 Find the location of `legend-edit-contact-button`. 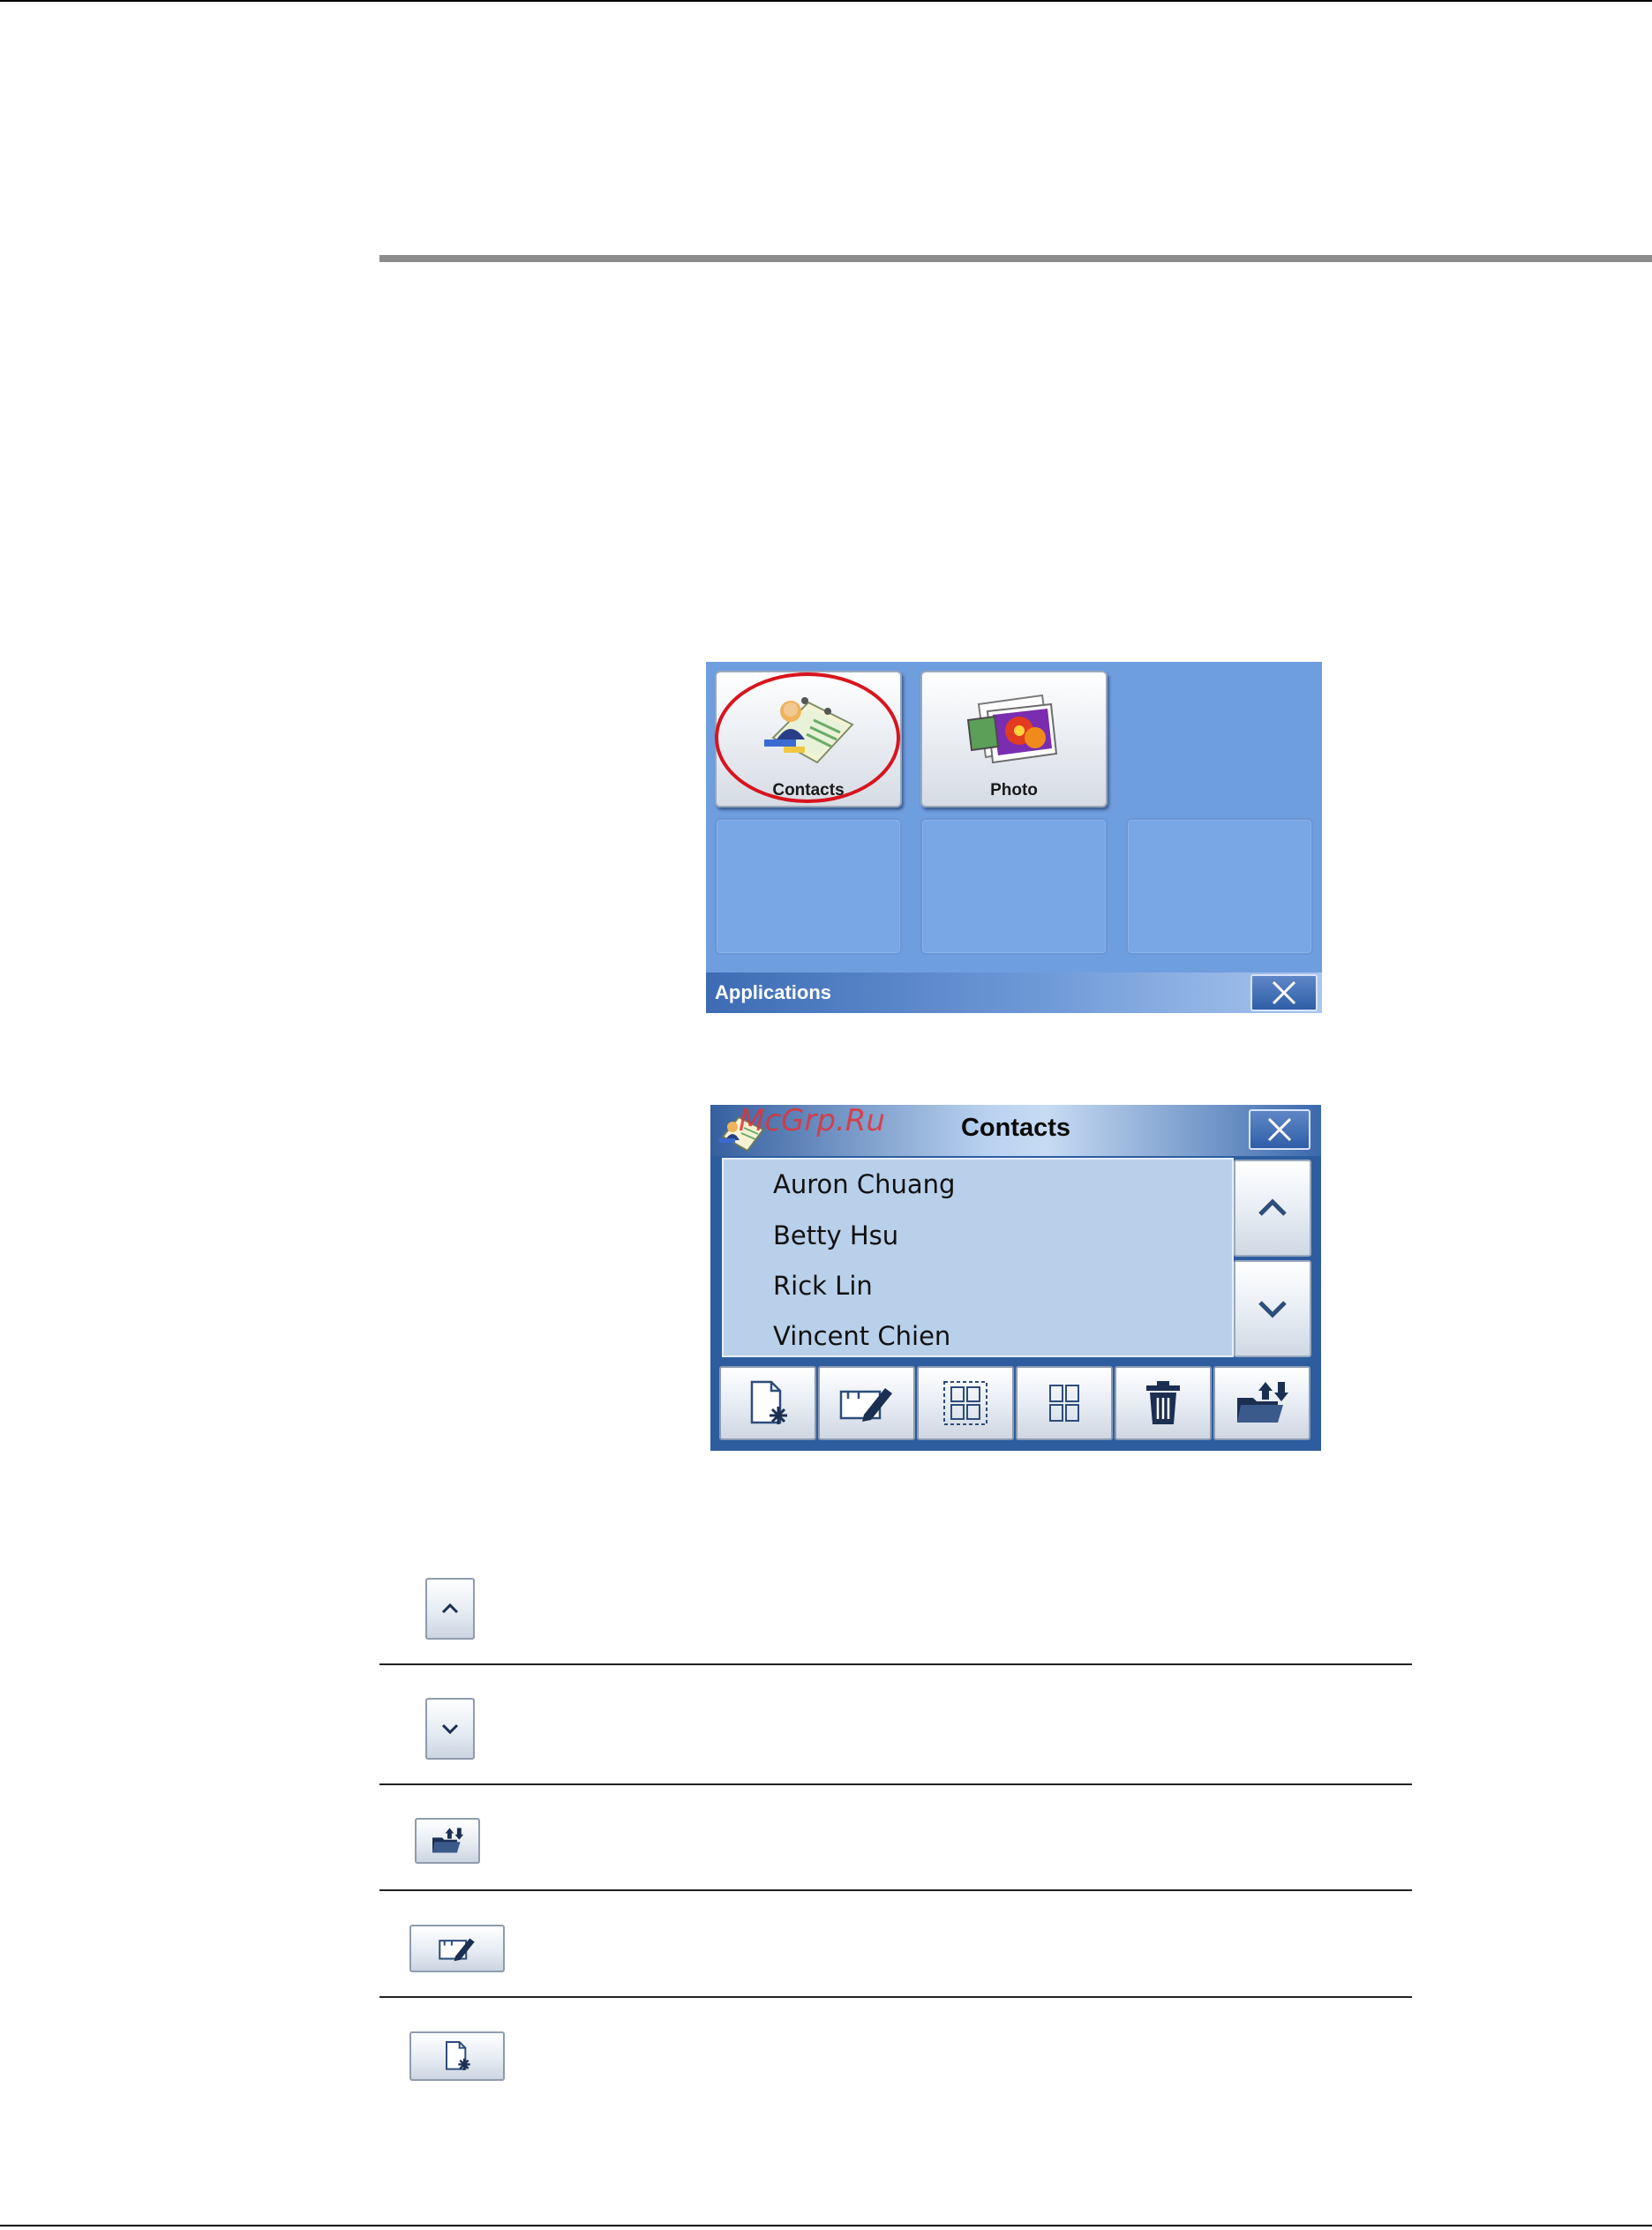

legend-edit-contact-button is located at coordinates (457, 1948).